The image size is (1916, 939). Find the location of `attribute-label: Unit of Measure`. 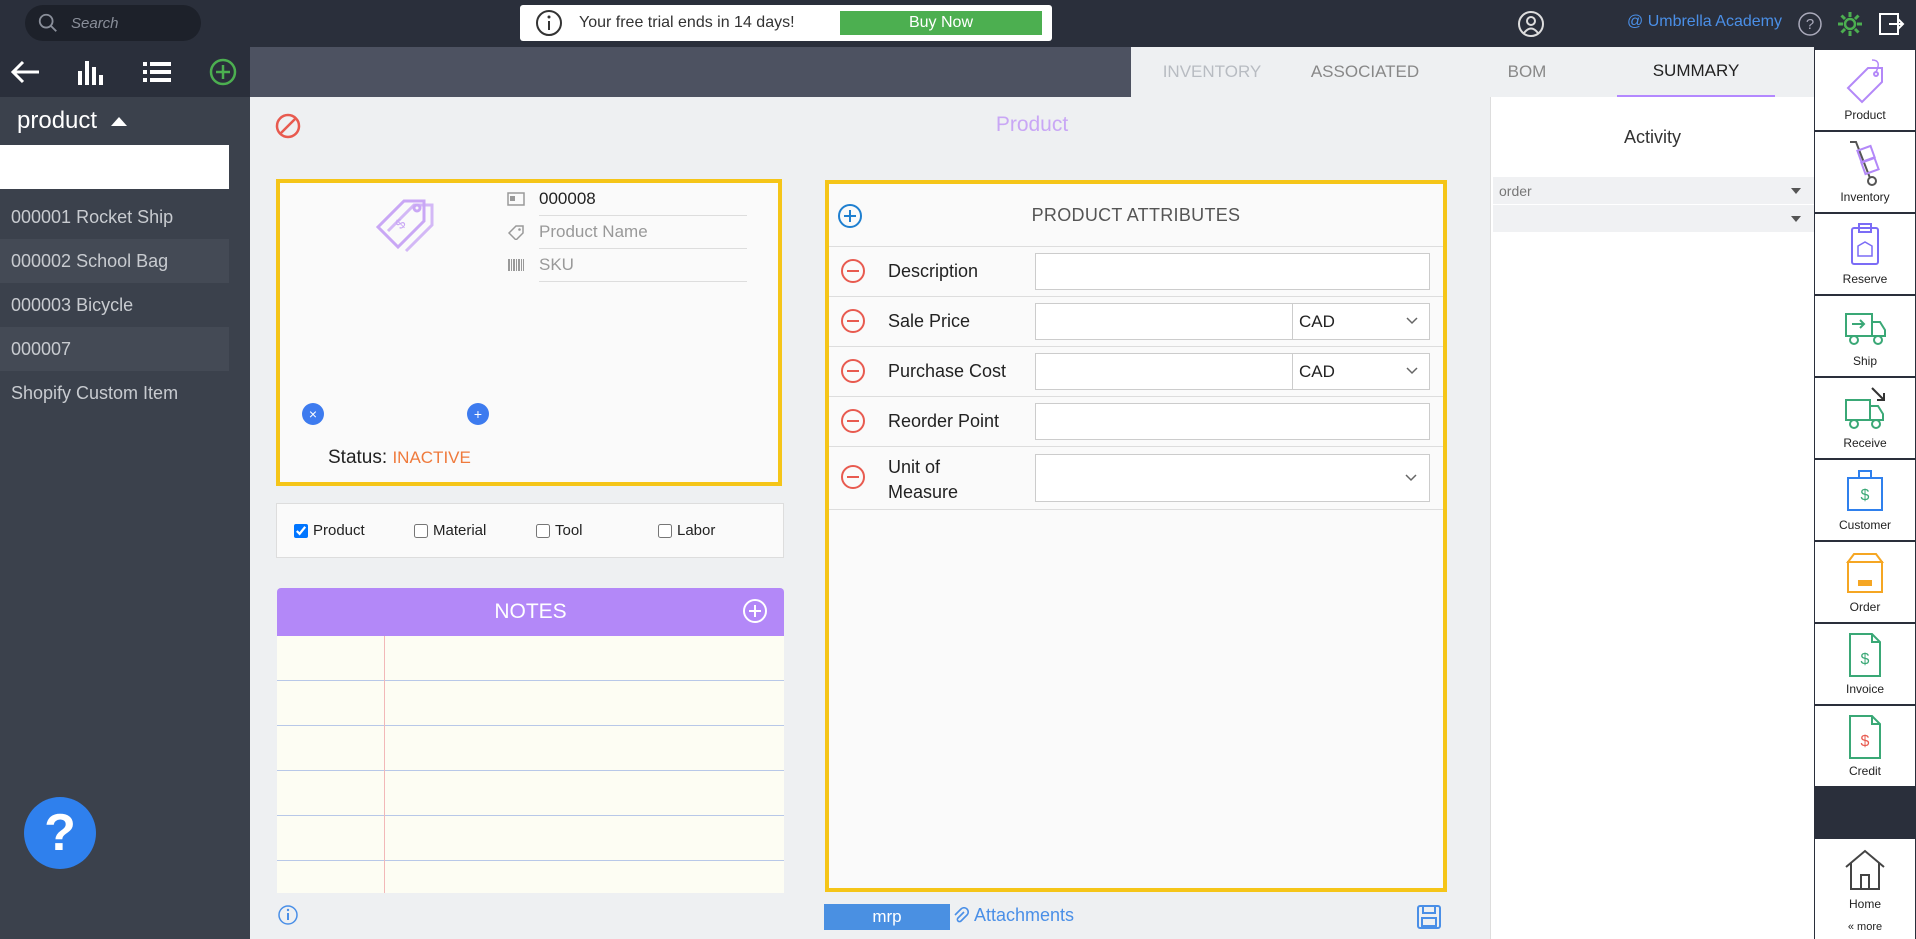

attribute-label: Unit of Measure is located at coordinates (923, 479).